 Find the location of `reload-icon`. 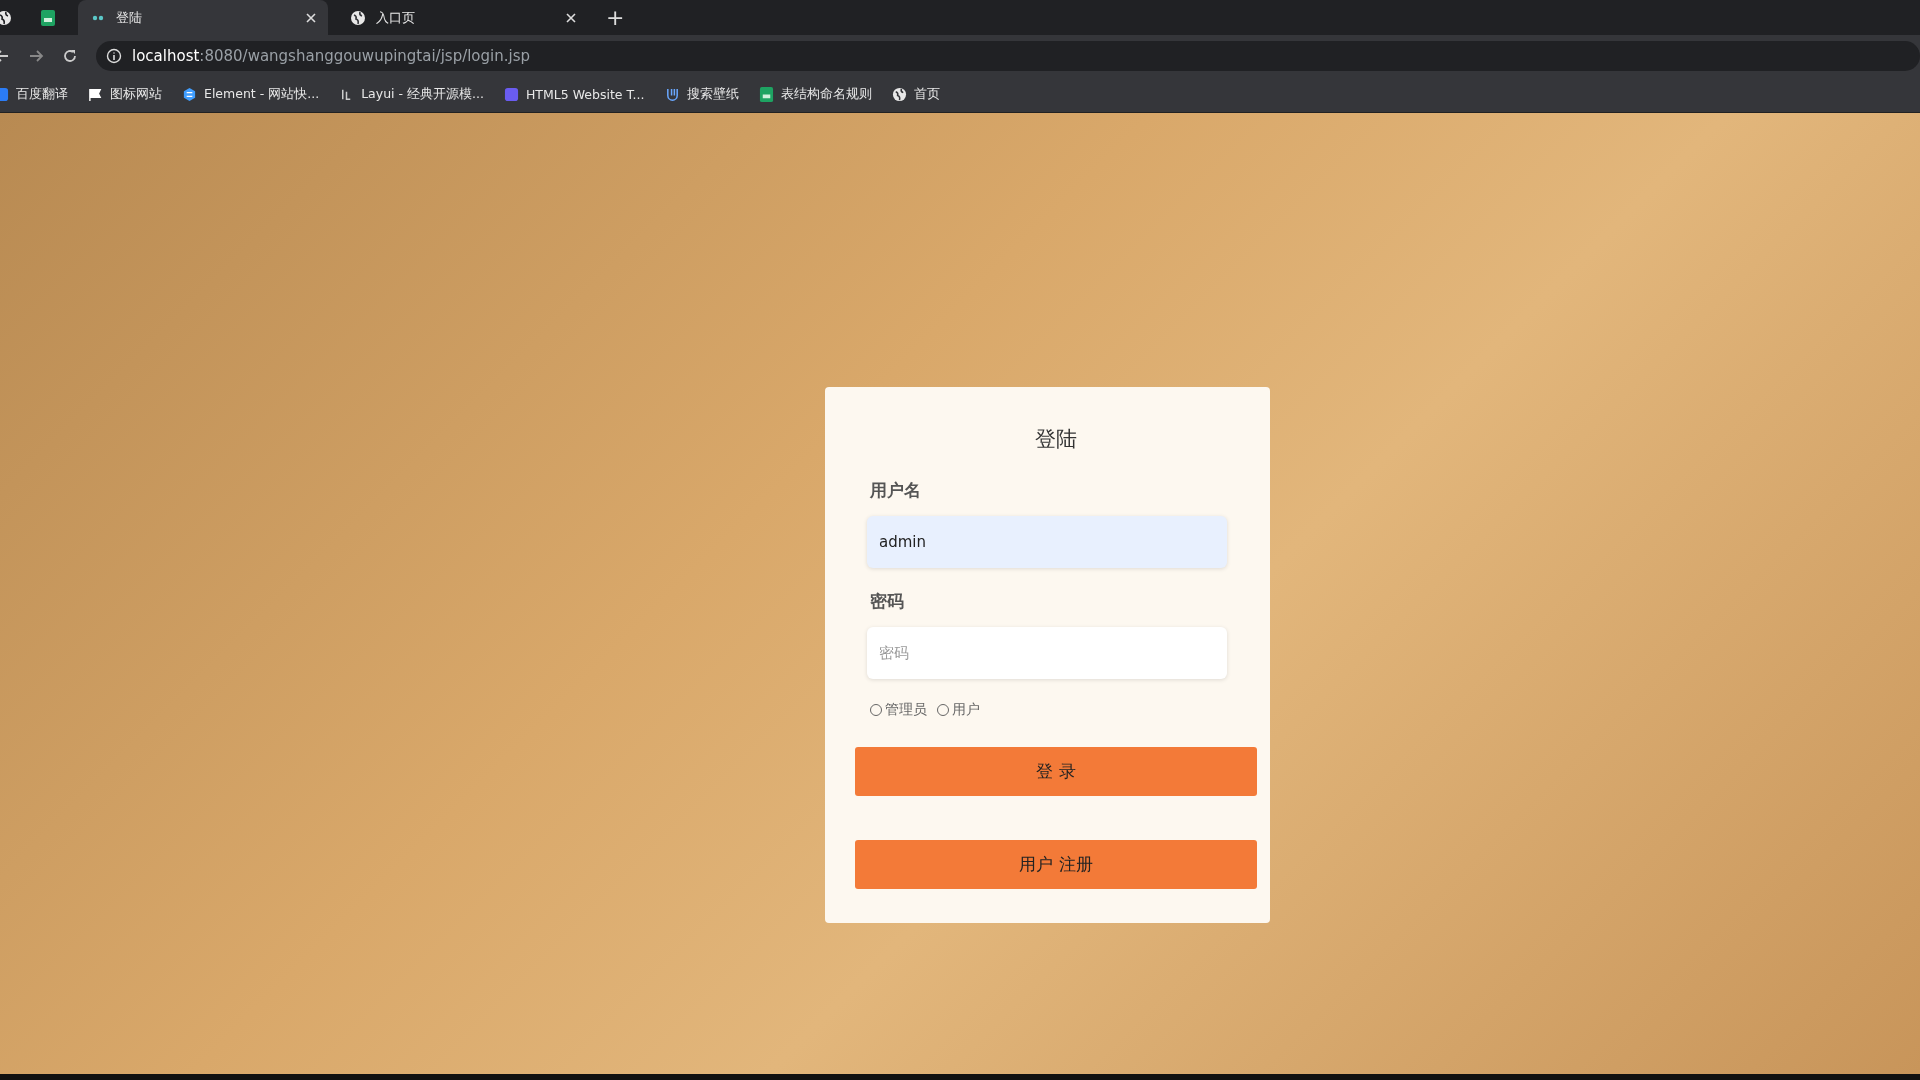

reload-icon is located at coordinates (70, 55).